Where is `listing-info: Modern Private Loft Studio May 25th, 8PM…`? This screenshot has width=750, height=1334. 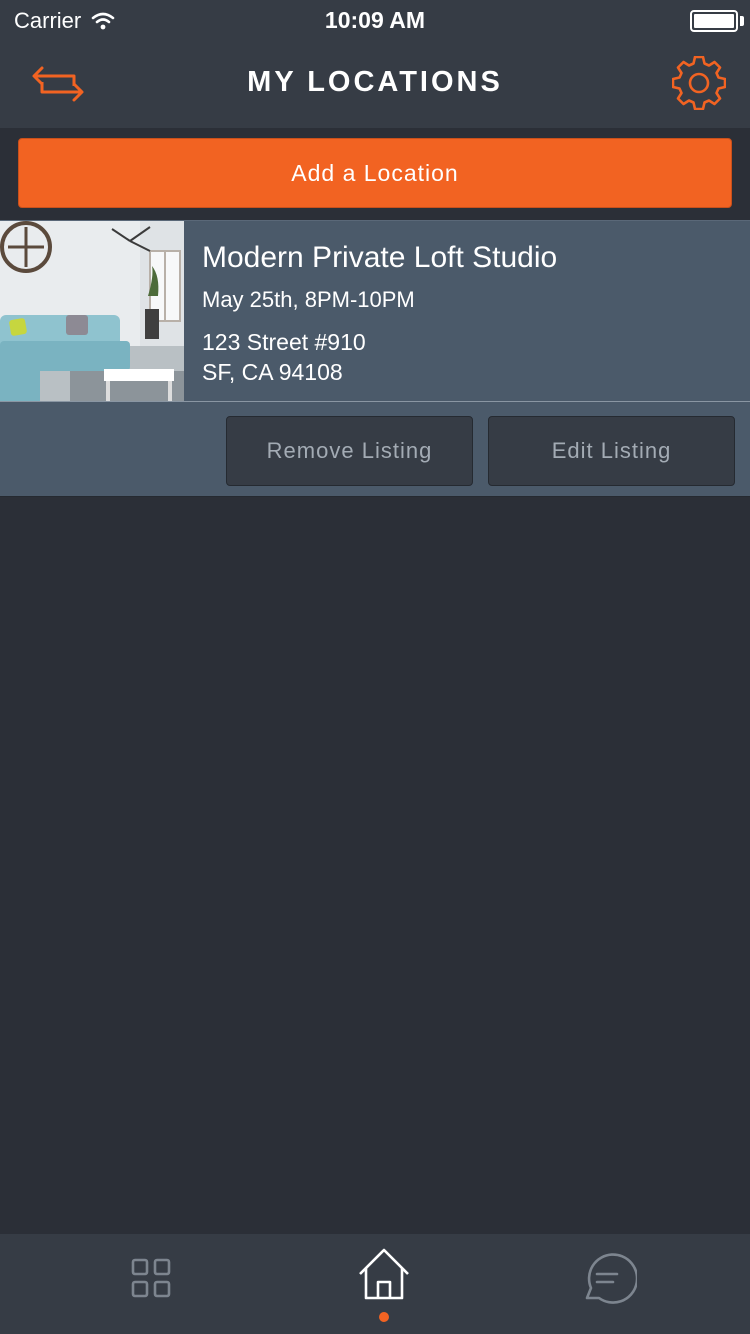
listing-info: Modern Private Loft Studio May 25th, 8PM… is located at coordinates (379, 314).